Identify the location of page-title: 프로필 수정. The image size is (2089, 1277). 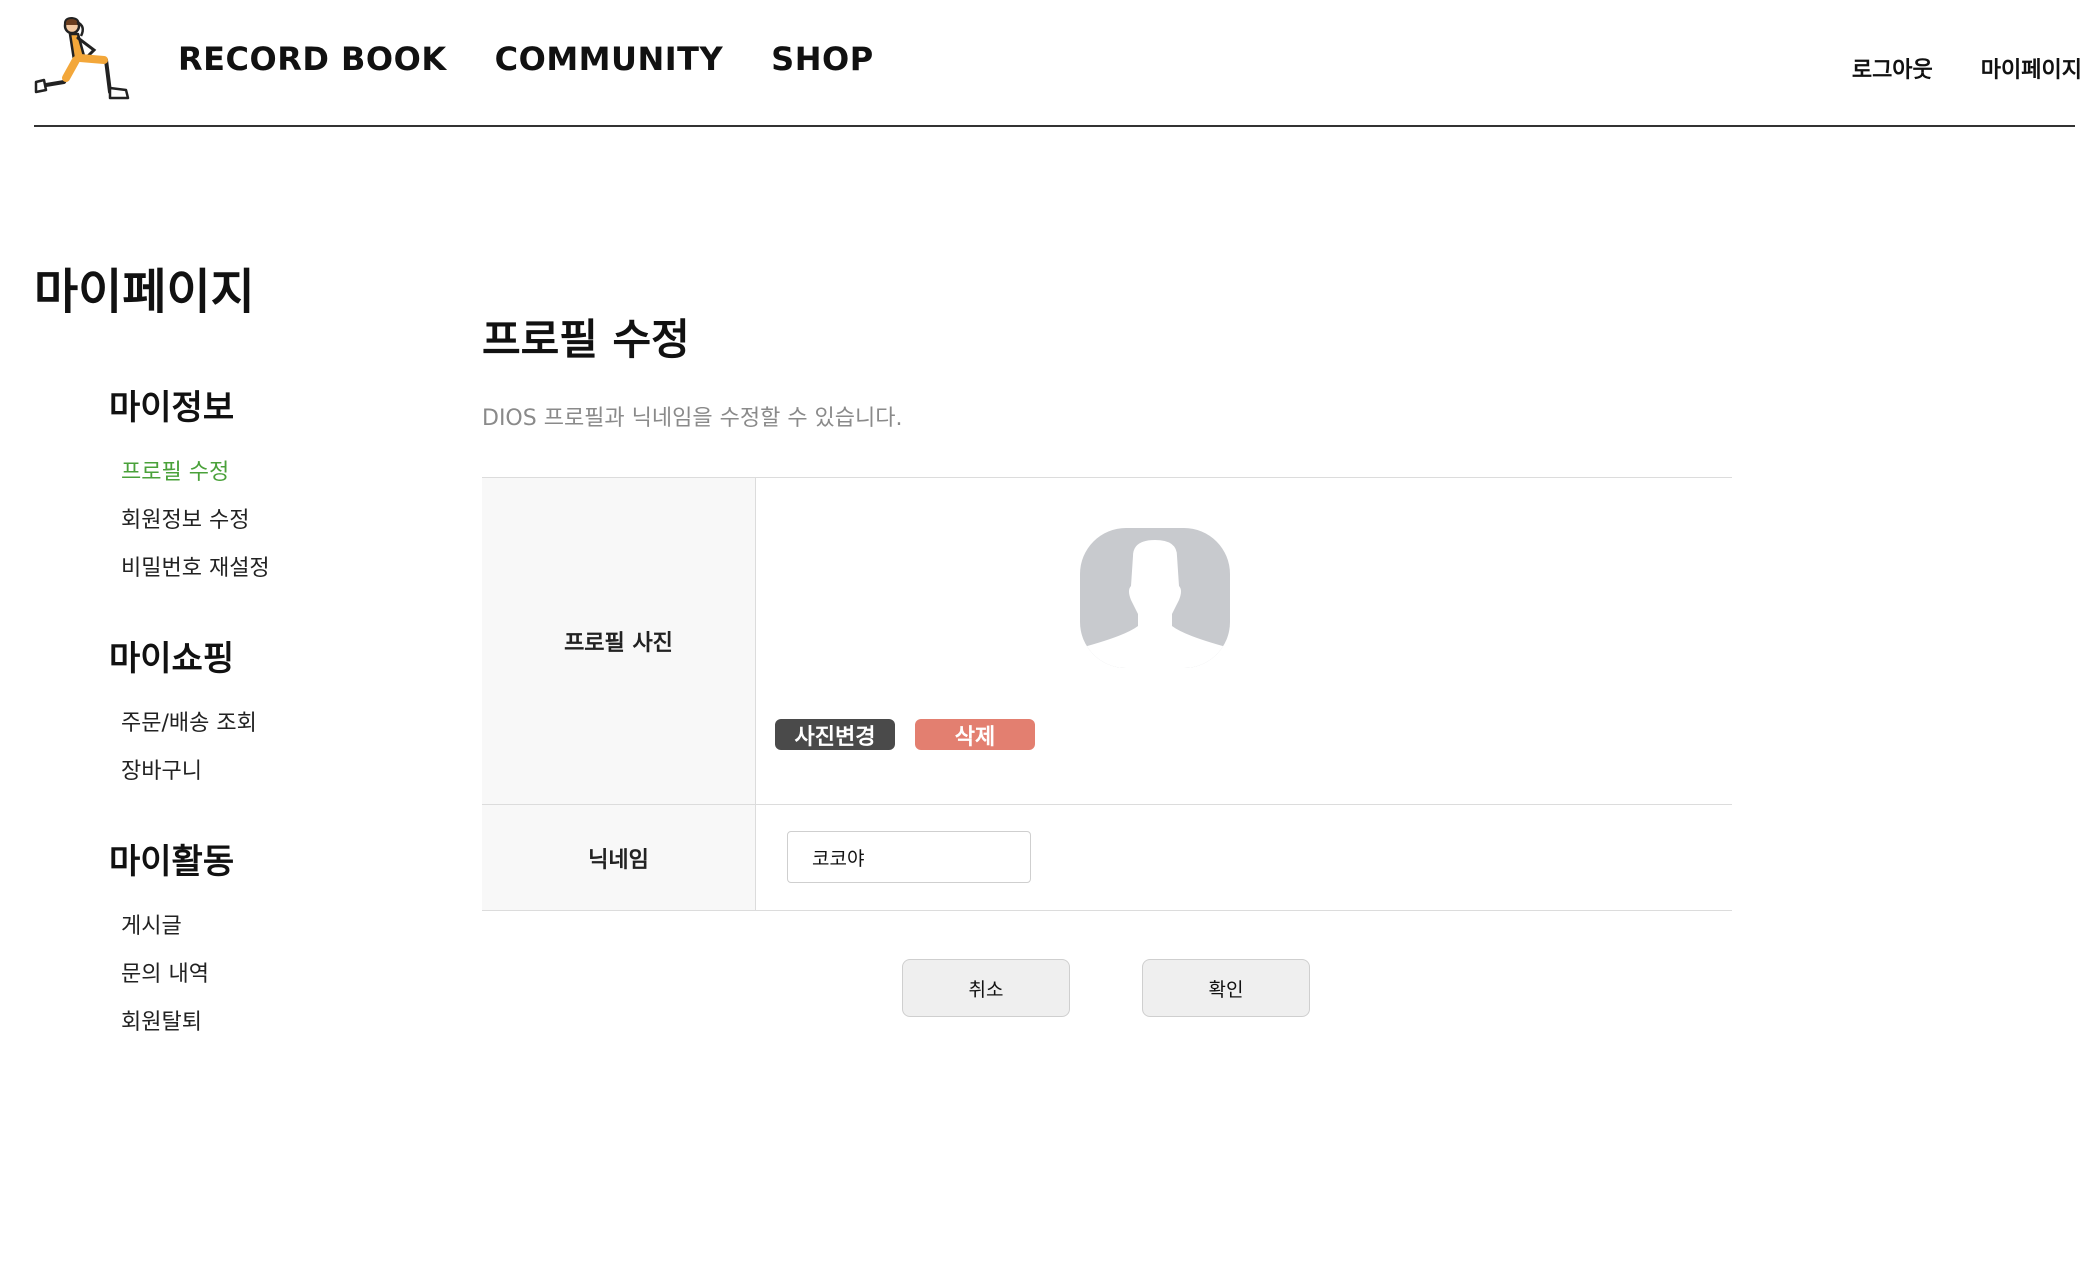
(586, 339).